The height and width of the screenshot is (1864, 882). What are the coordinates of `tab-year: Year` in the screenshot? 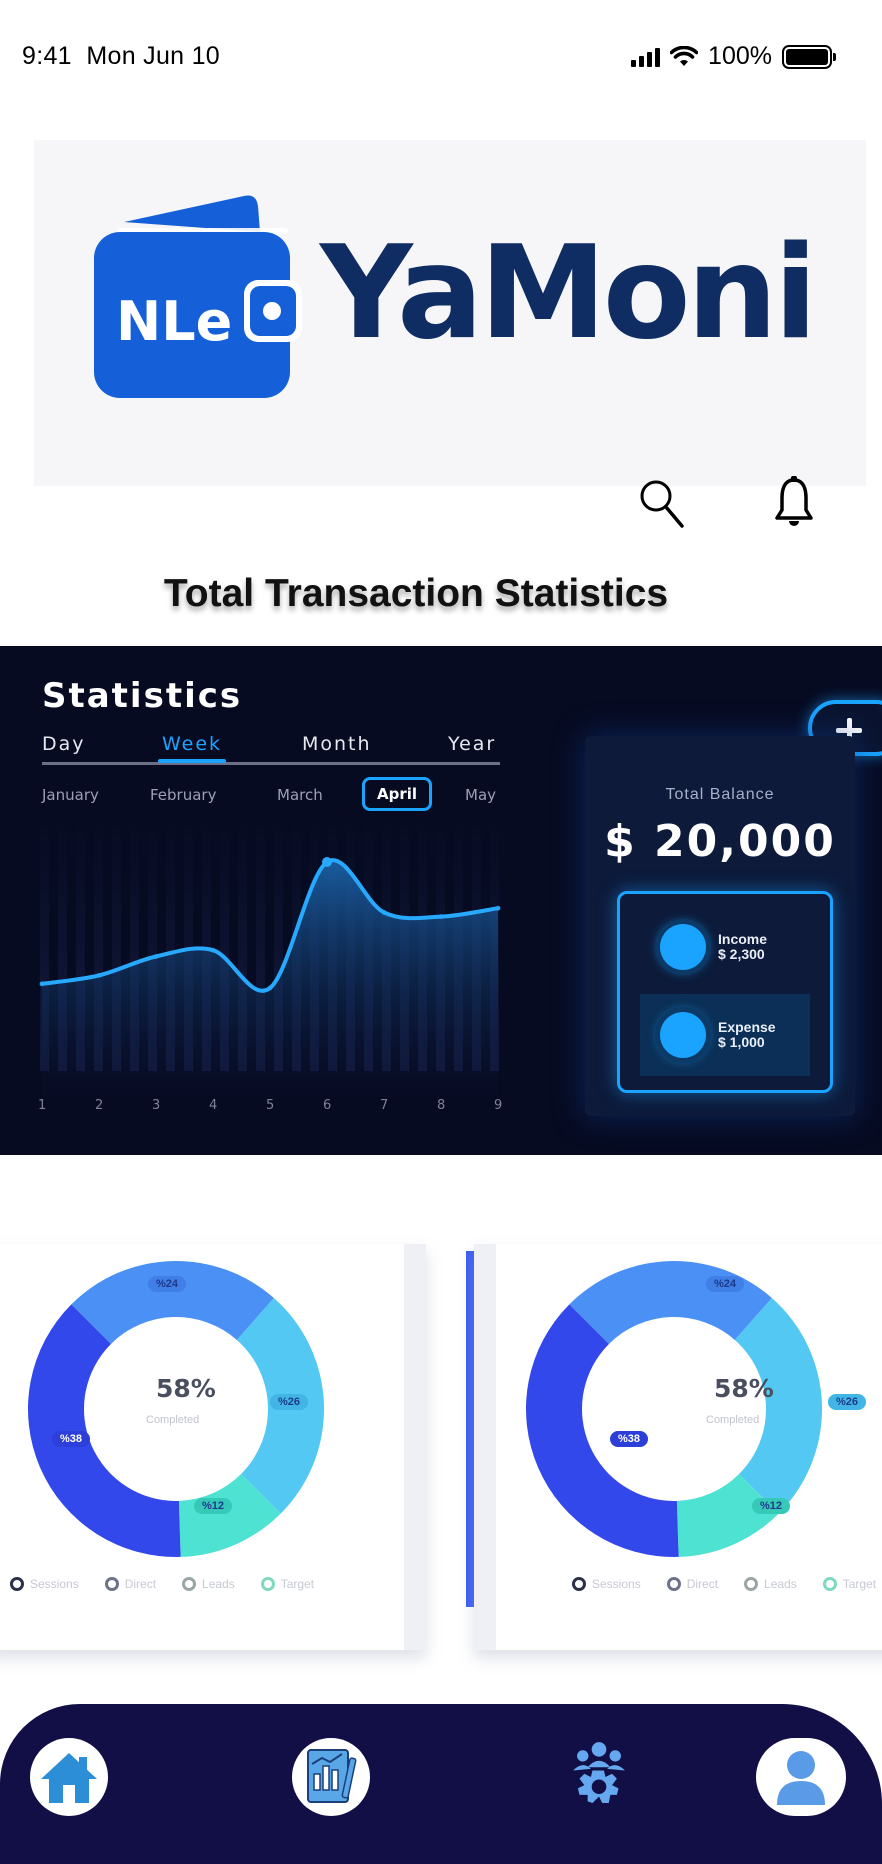 It's located at (472, 744).